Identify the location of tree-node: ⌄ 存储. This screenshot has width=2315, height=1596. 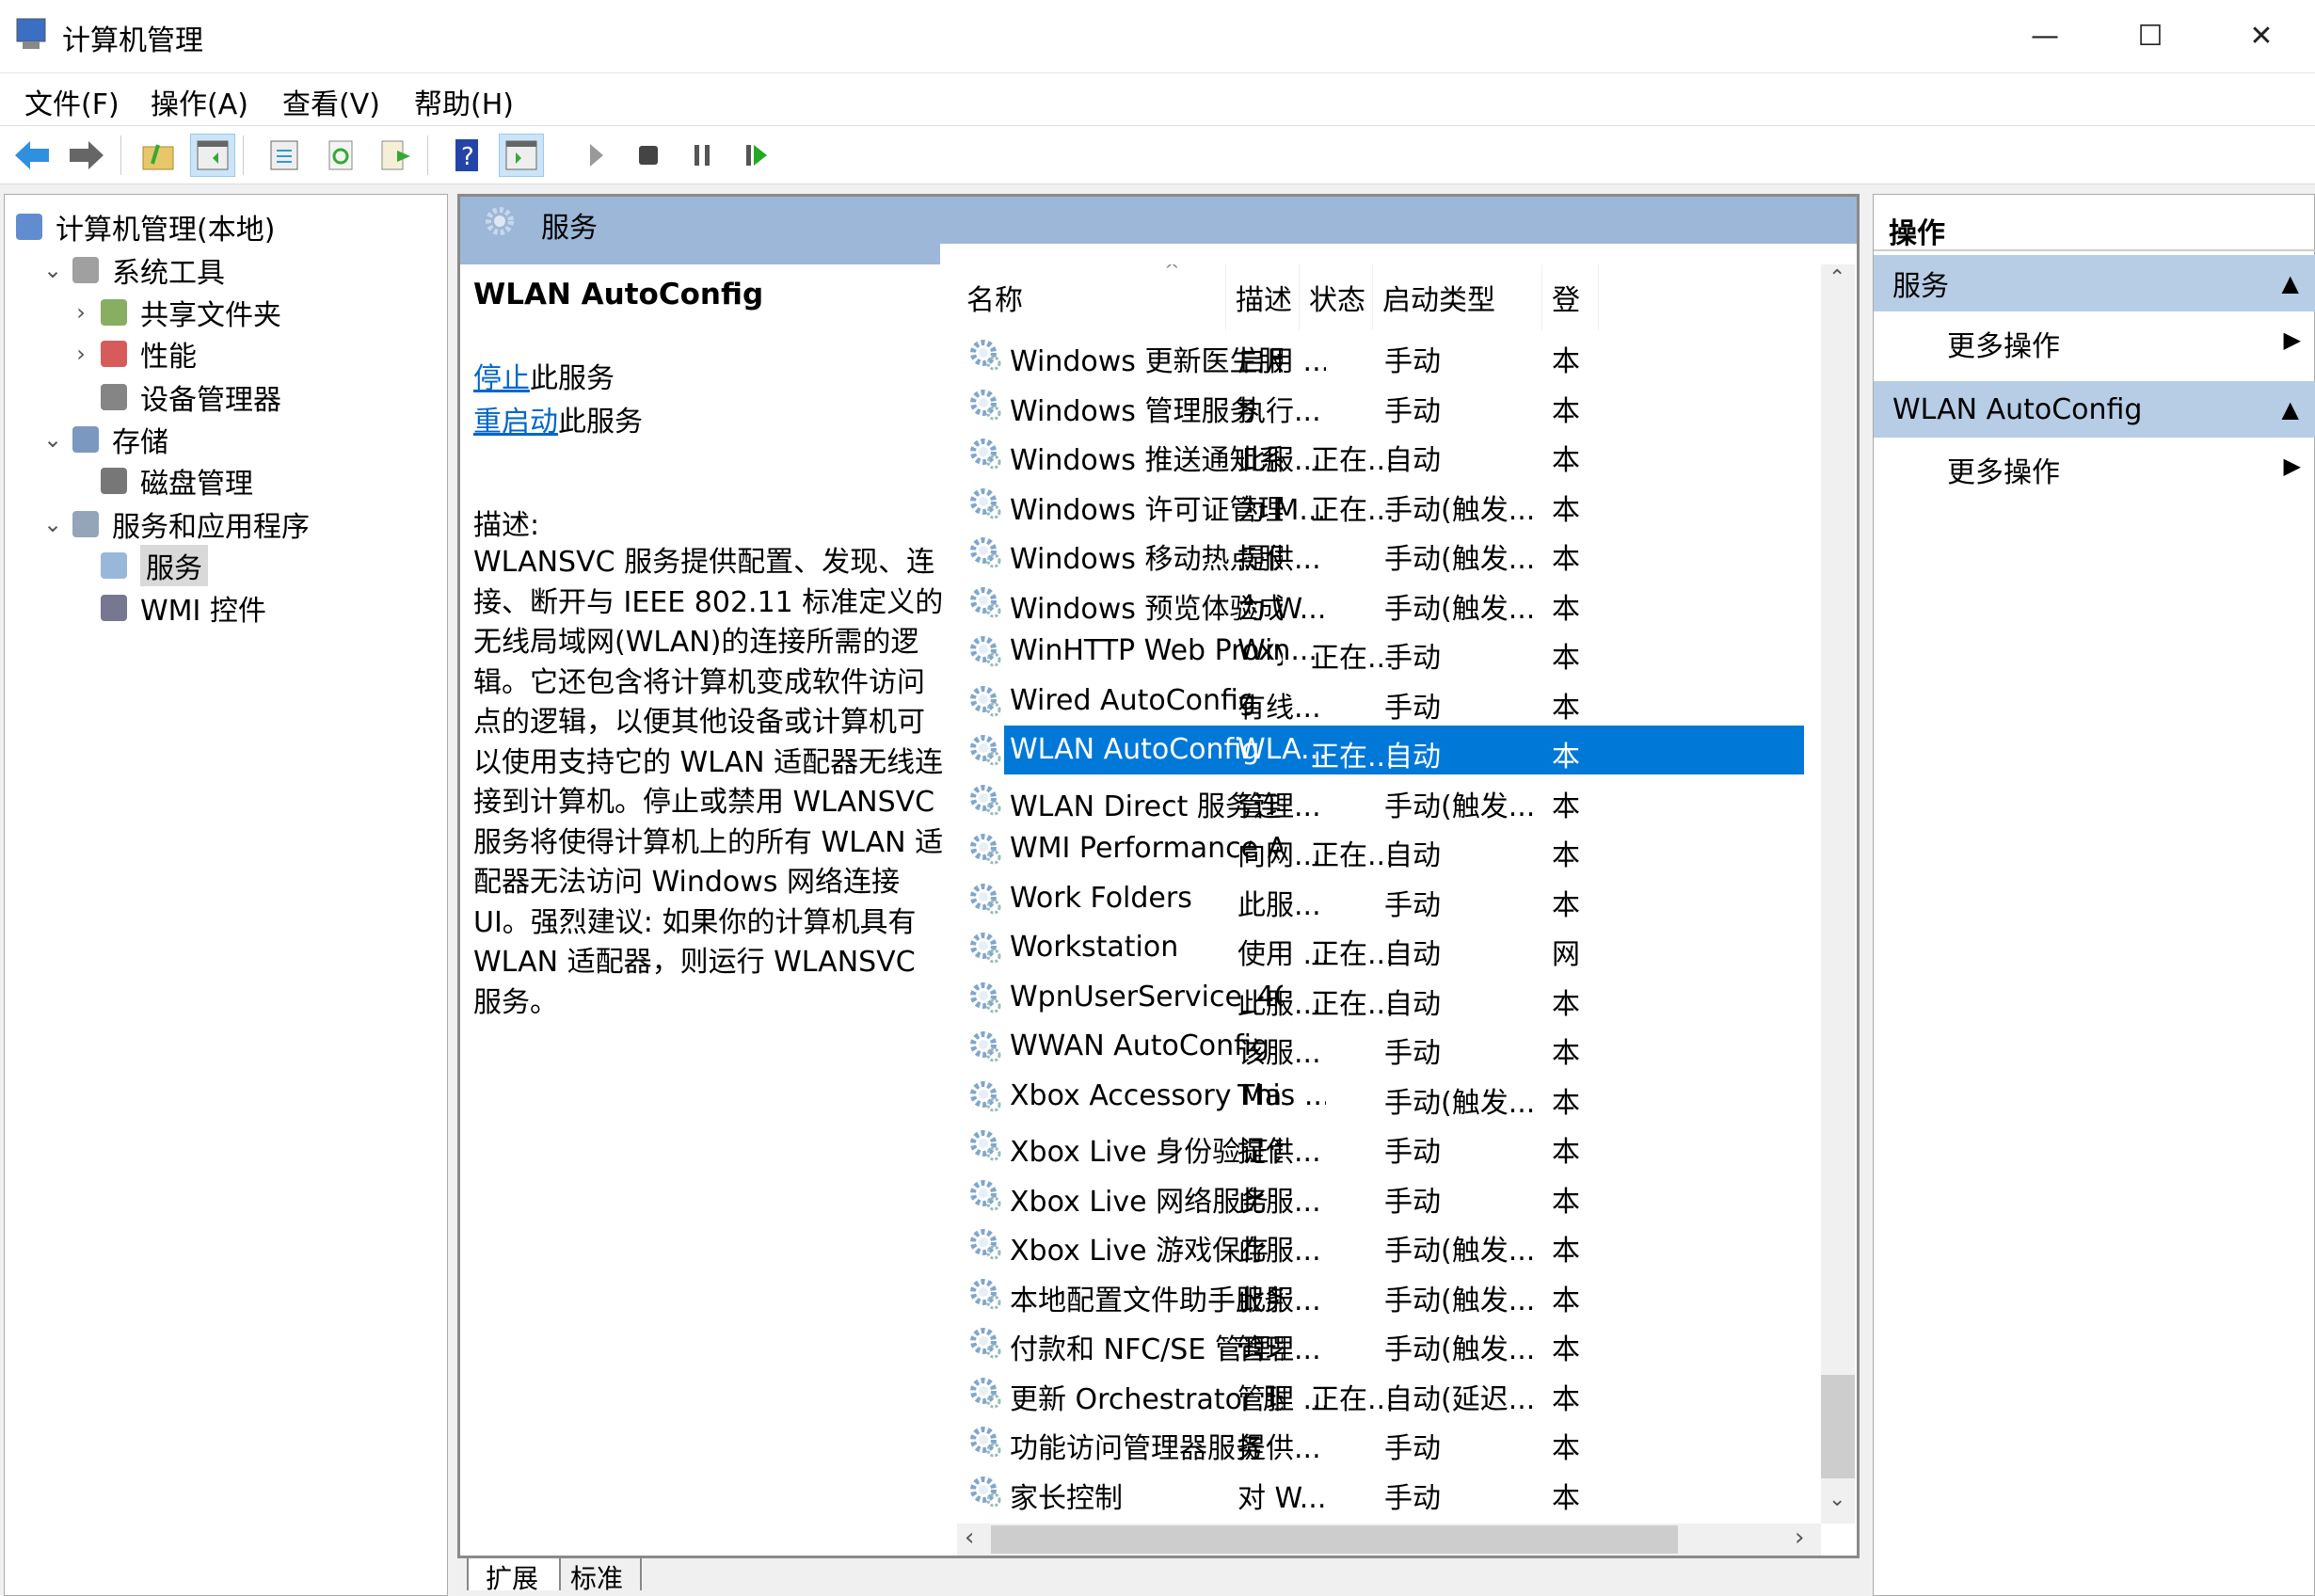
(104, 439).